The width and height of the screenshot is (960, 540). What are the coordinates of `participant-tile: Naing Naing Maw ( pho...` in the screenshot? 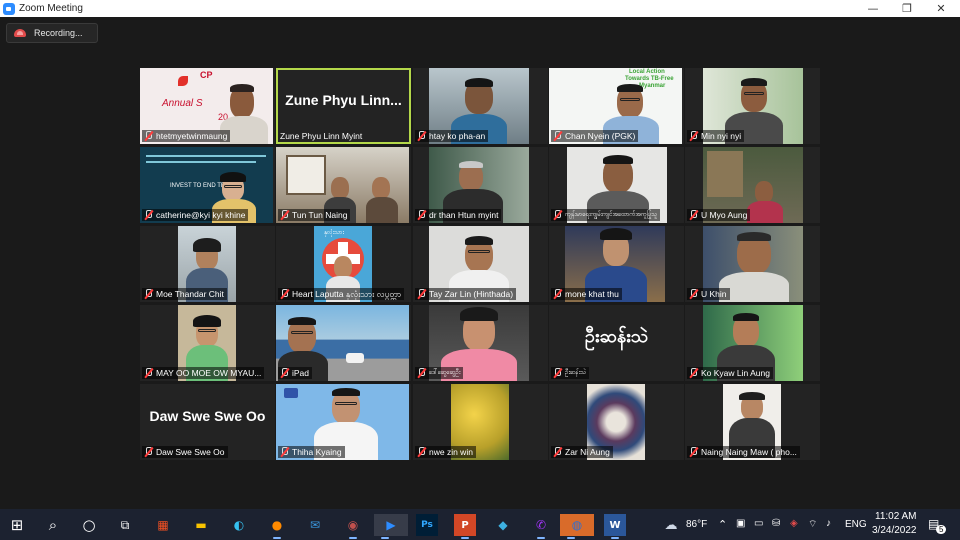 It's located at (752, 422).